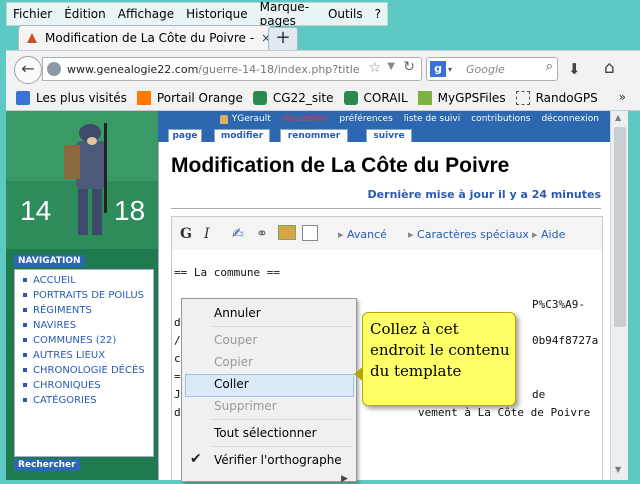 The image size is (640, 484). Describe the element at coordinates (378, 14) in the screenshot. I see `menu-help: ?` at that location.